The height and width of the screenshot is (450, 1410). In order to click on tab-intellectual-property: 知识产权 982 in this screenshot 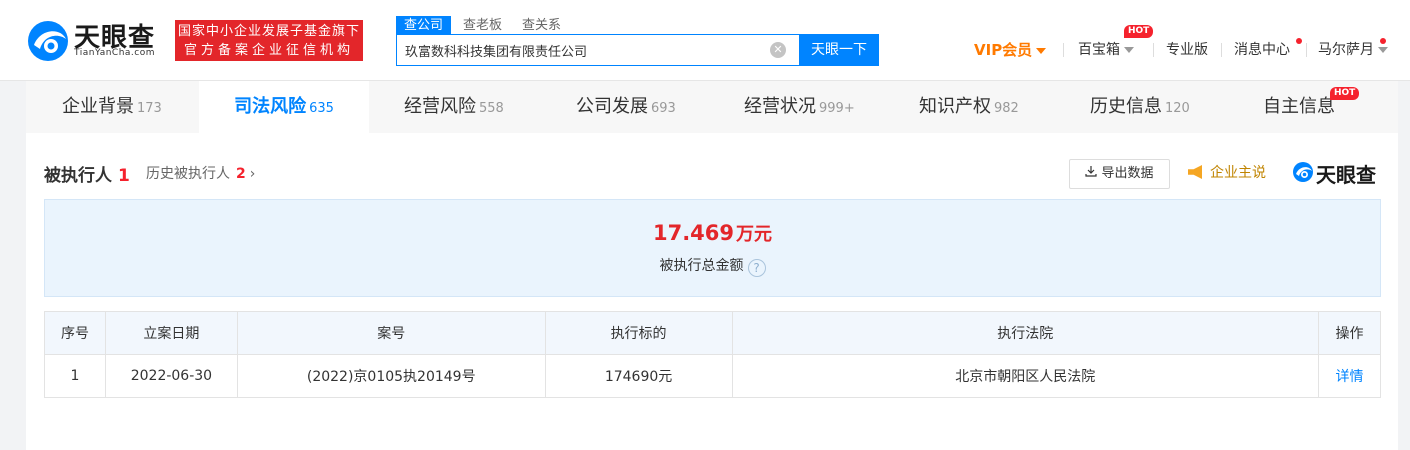, I will do `click(969, 107)`.